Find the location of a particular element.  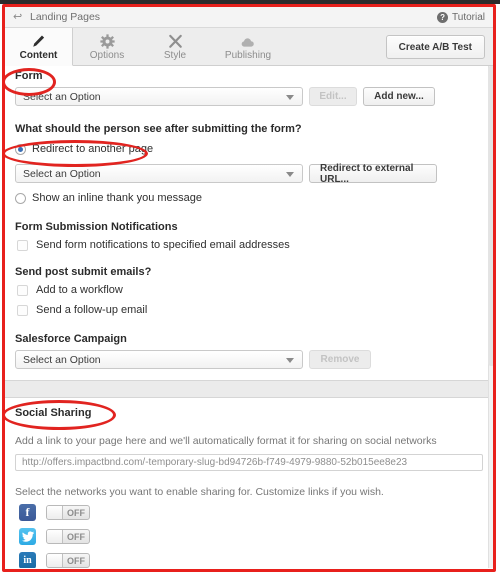

tab-options: Options is located at coordinates (107, 47).